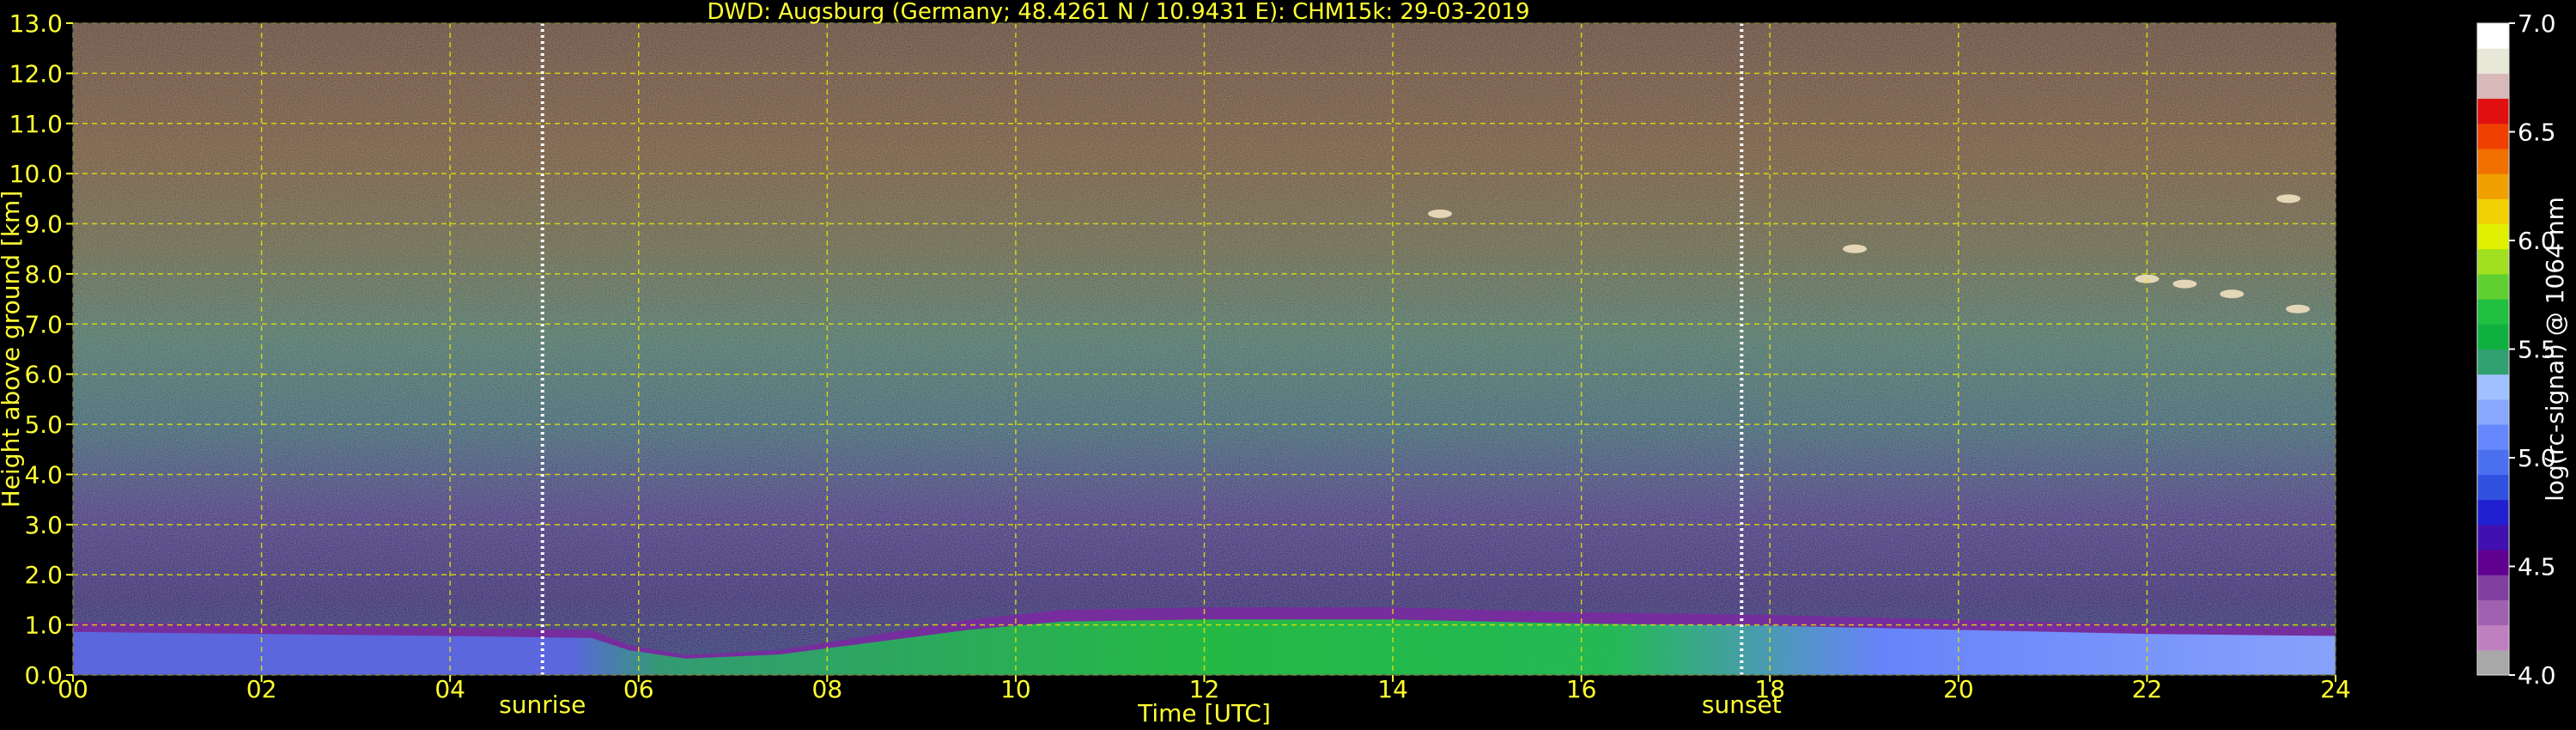 Image resolution: width=2576 pixels, height=730 pixels. I want to click on y-tick-label: 11.0, so click(36, 124).